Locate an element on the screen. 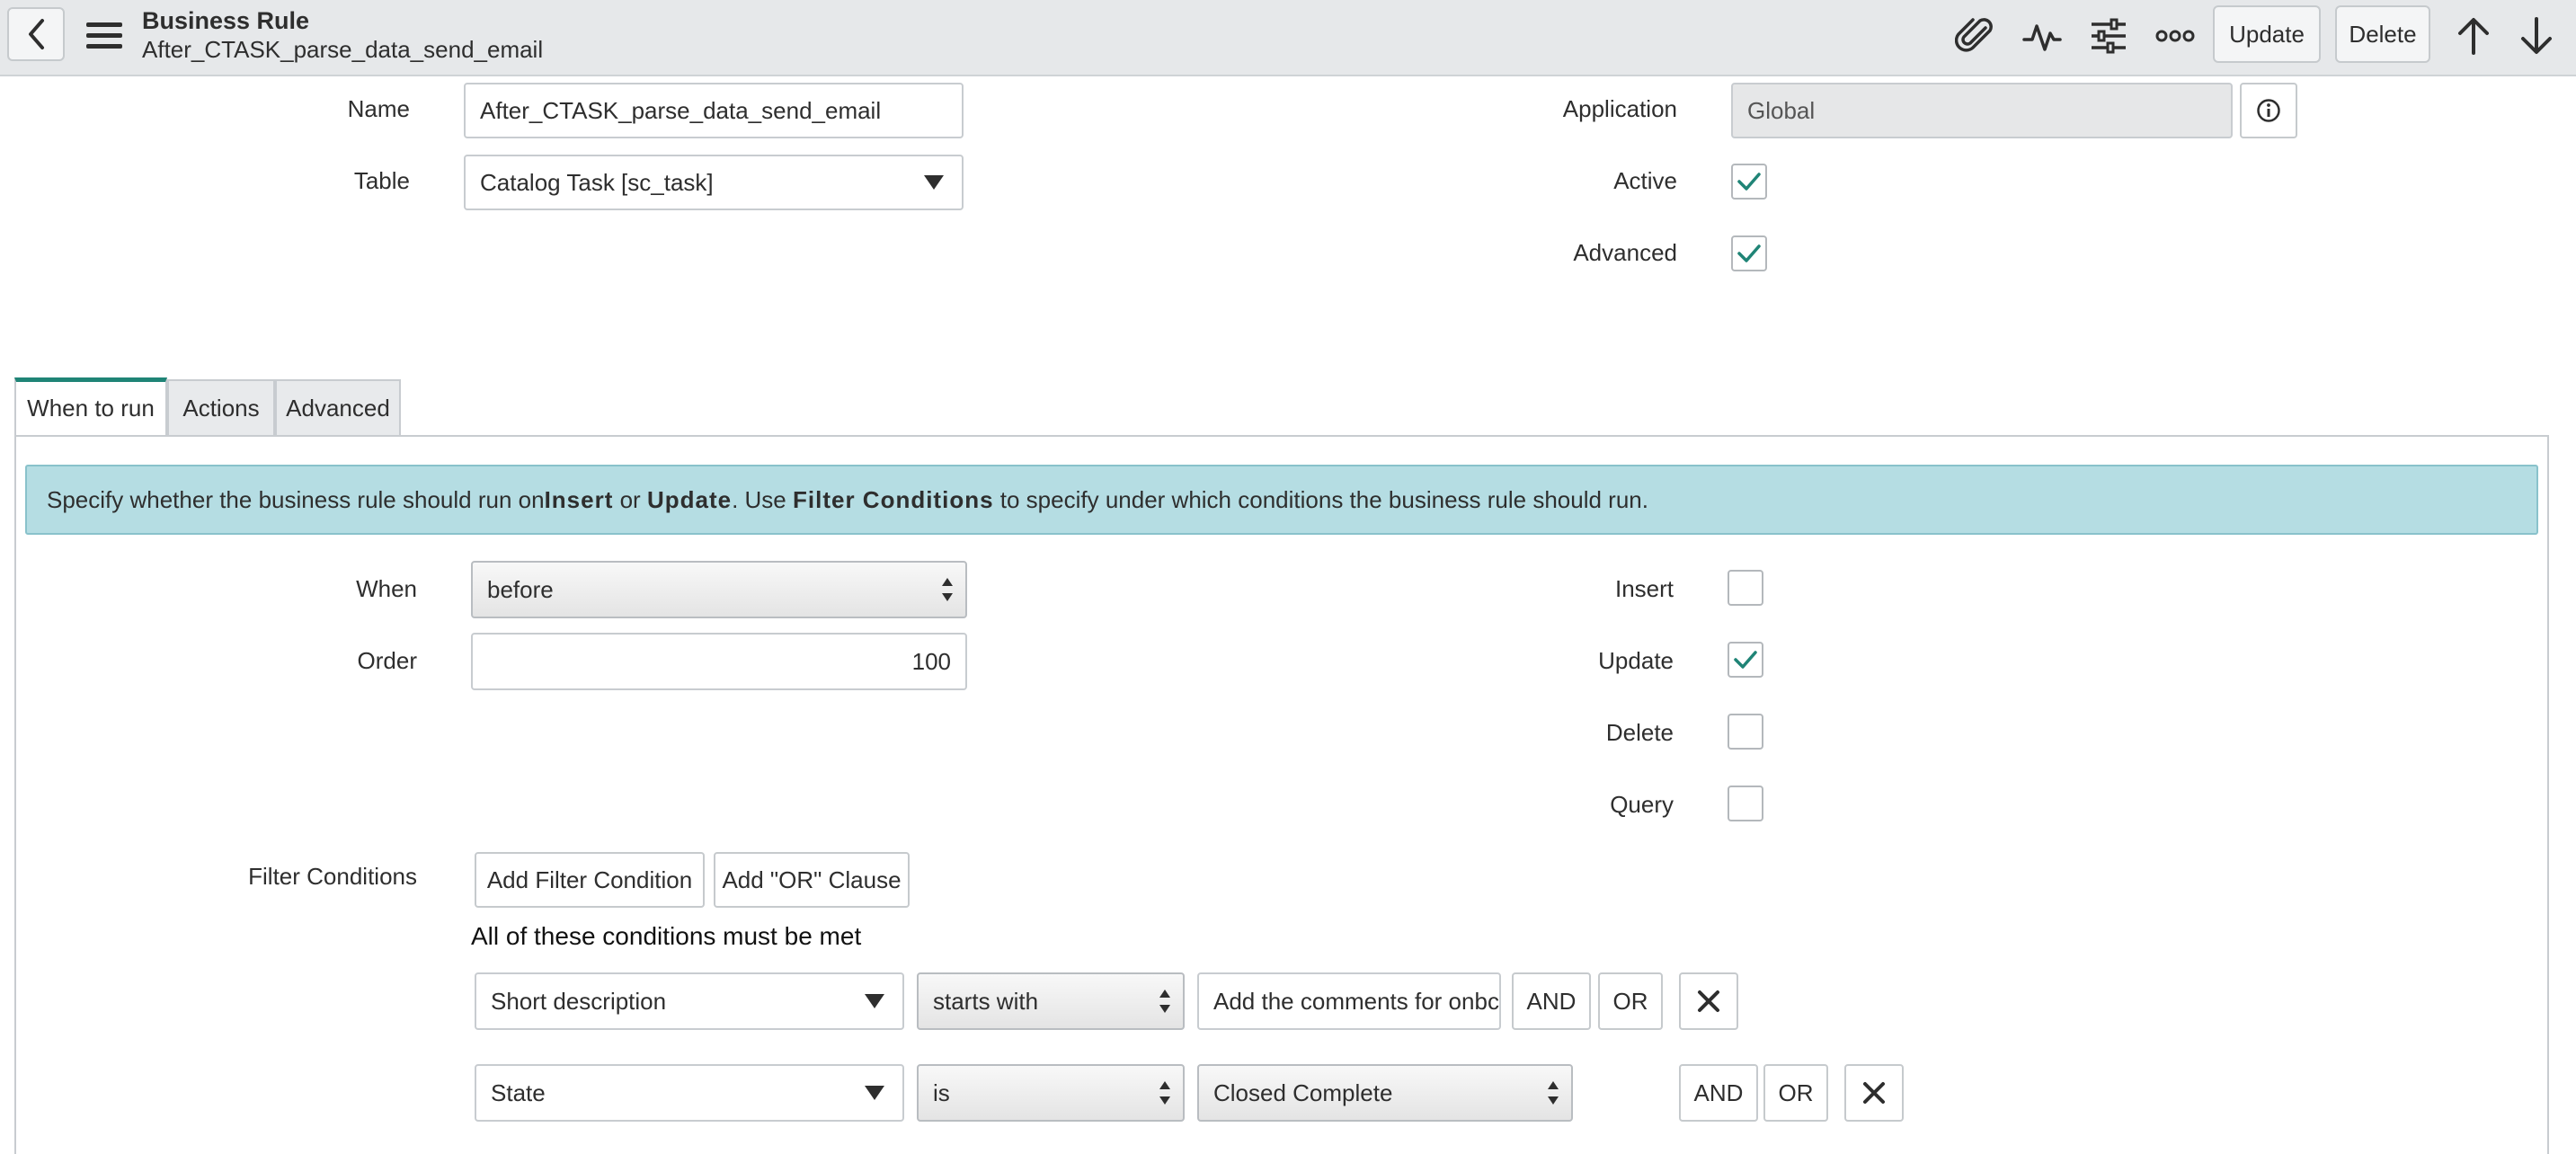 The width and height of the screenshot is (2576, 1154). when-select: before is located at coordinates (719, 589).